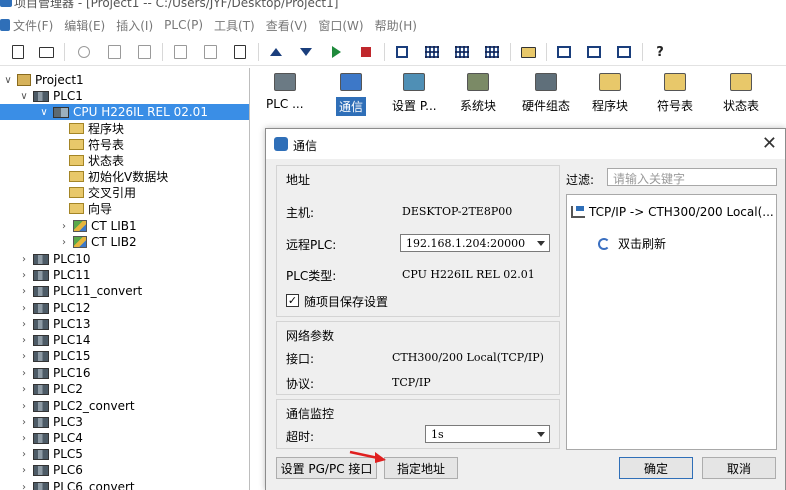 This screenshot has width=786, height=490. Describe the element at coordinates (384, 52) in the screenshot. I see `toolbar-separator` at that location.